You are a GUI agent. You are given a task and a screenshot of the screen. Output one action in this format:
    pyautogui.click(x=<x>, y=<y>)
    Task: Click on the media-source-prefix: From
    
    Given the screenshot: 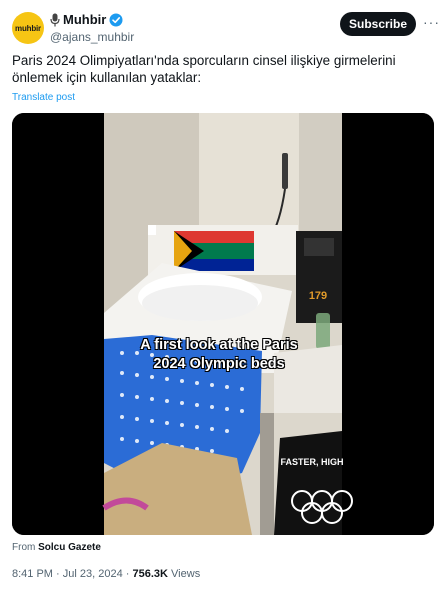 What is the action you would take?
    pyautogui.click(x=24, y=547)
    